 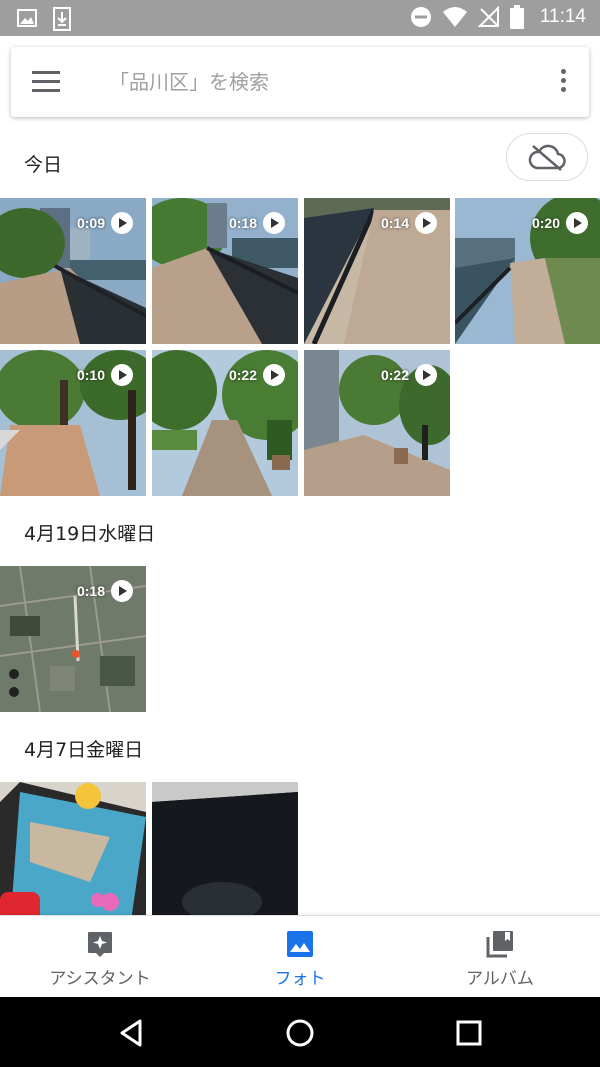 I want to click on section-title-april-7: 4月7日金曜日, so click(x=84, y=750).